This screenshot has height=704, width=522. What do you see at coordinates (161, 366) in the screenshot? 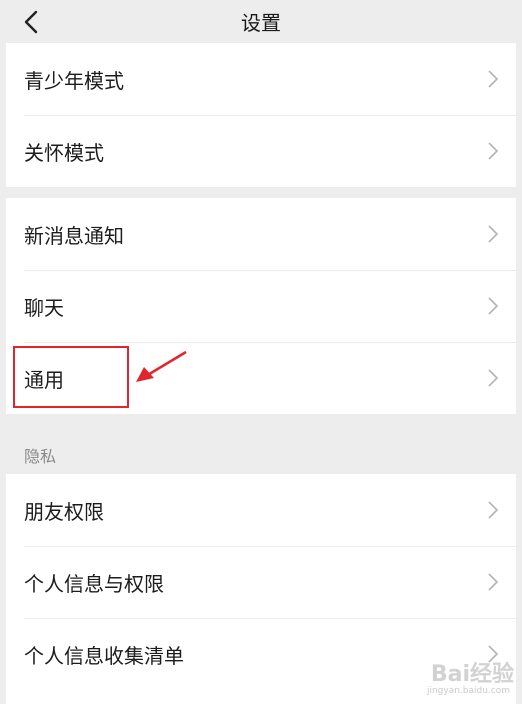
I see `annotation-arrow-icon` at bounding box center [161, 366].